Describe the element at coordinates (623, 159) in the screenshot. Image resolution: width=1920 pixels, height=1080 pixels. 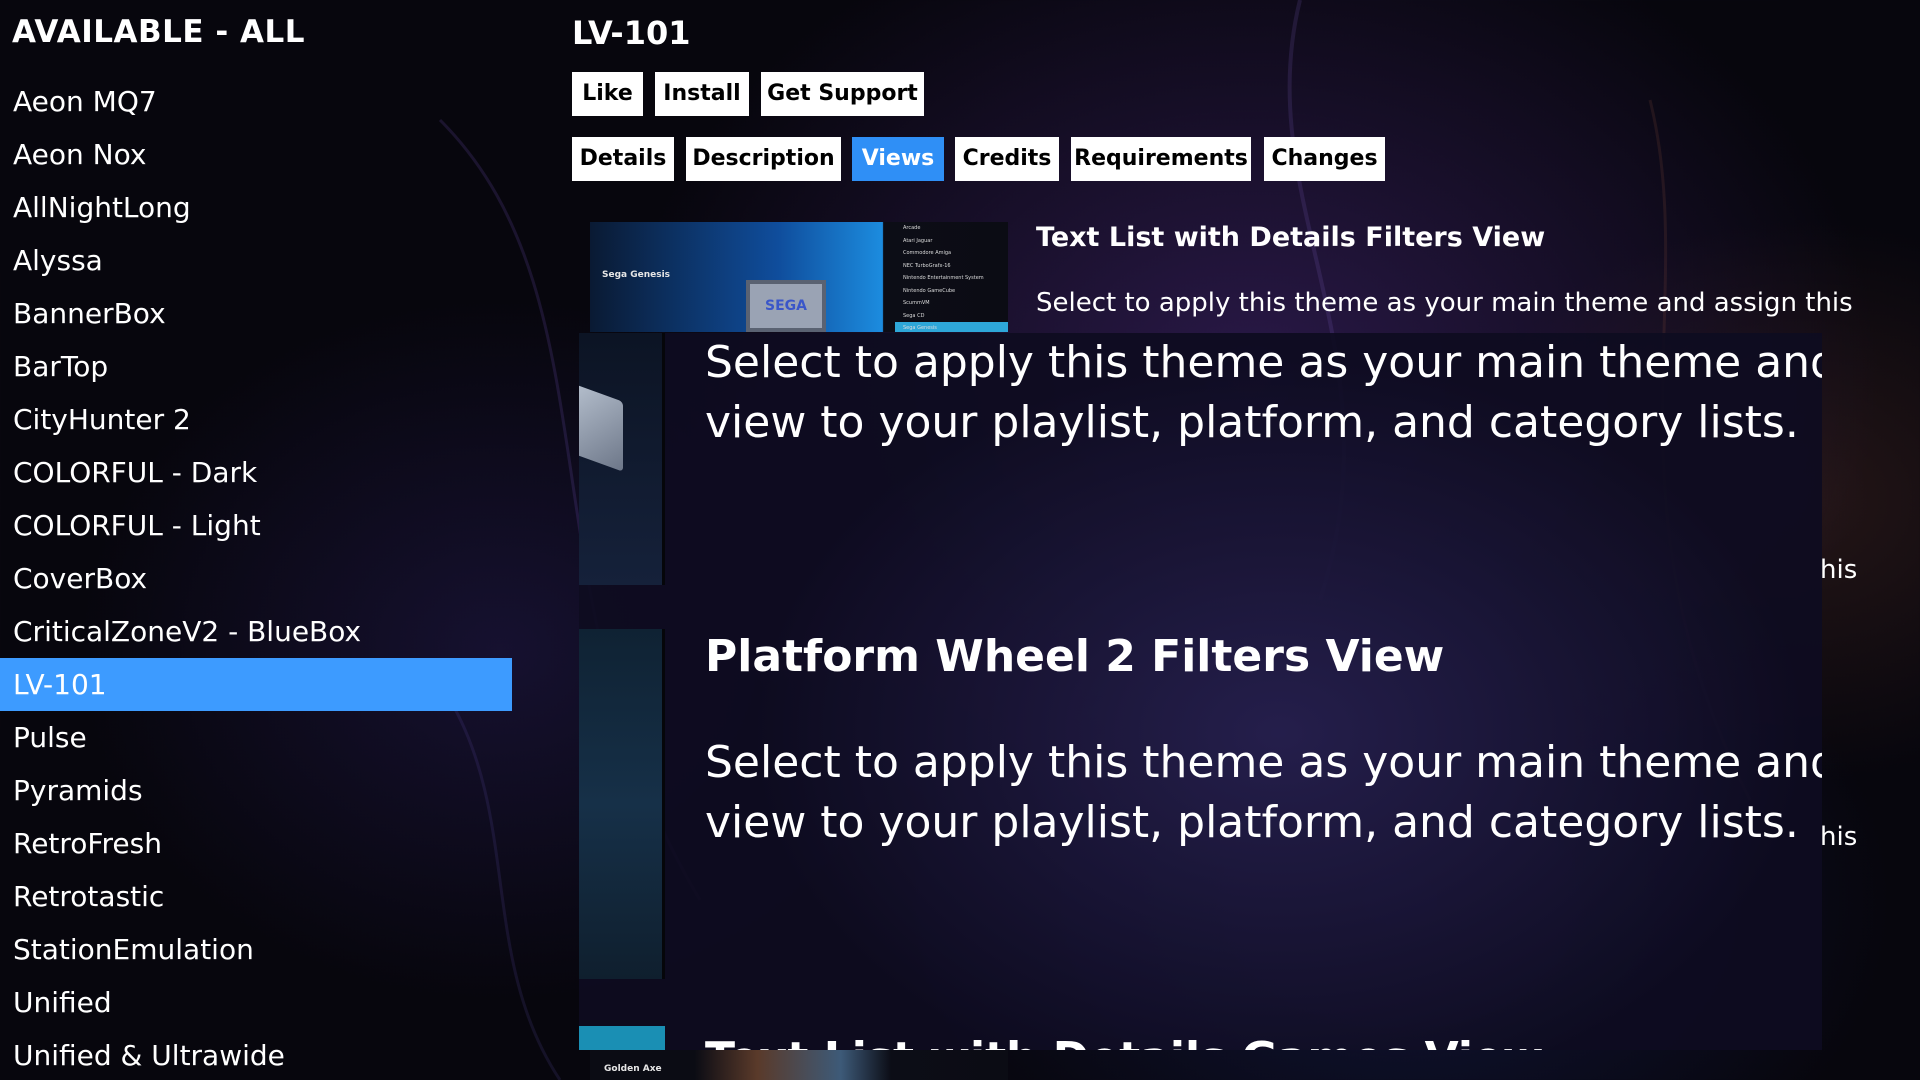
I see `tab-details: Details` at that location.